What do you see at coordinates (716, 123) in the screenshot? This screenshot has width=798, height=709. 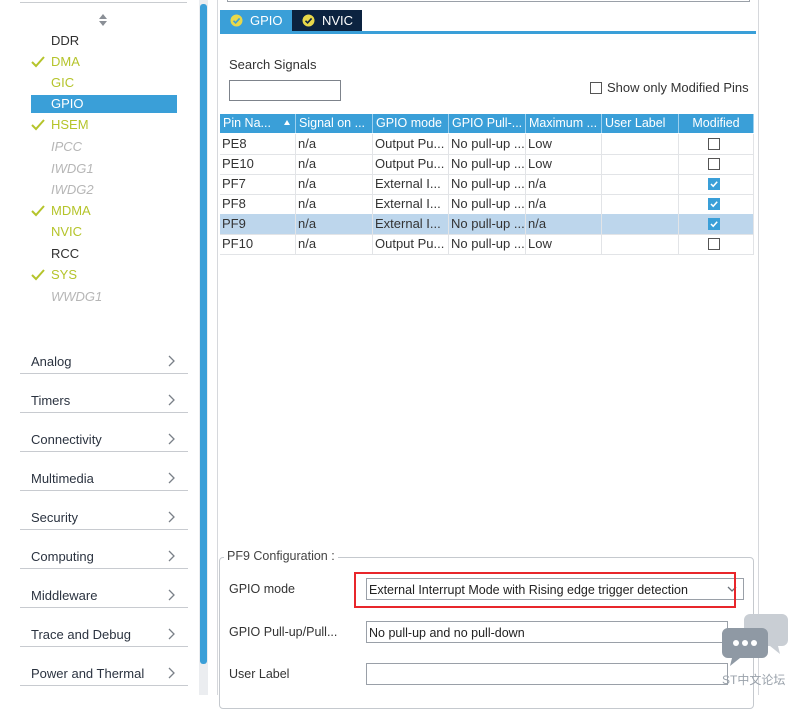 I see `column-header-modified: Modified` at bounding box center [716, 123].